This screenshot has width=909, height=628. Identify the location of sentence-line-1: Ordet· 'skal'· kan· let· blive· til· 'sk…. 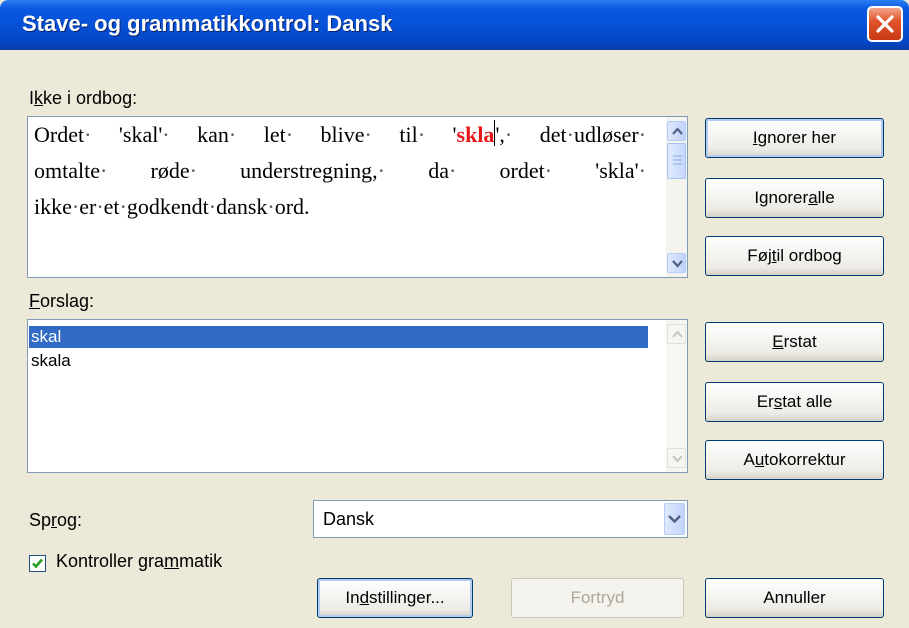
(340, 133).